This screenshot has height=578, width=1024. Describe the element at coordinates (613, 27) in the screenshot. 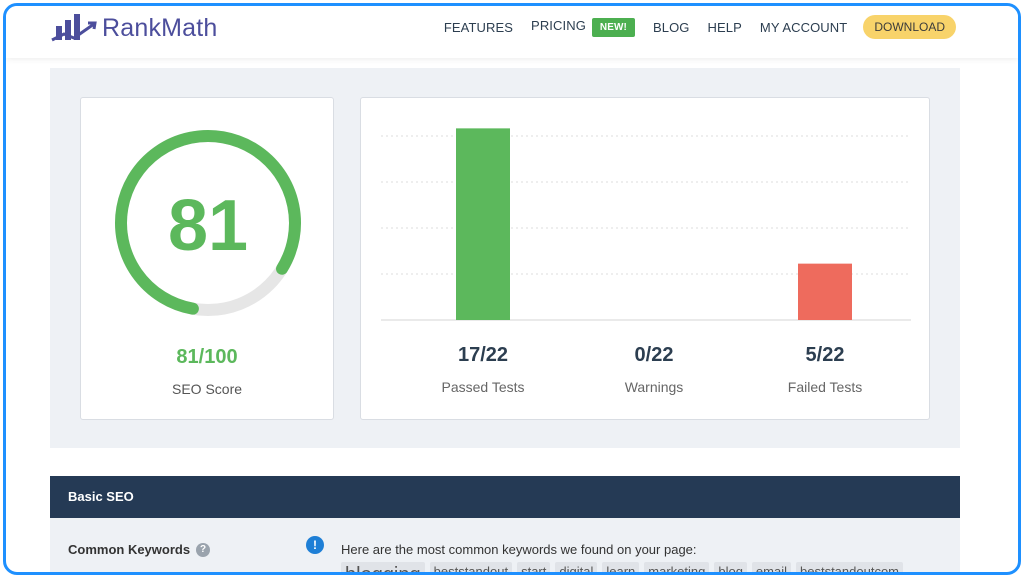

I see `new-badge: NEW!` at that location.